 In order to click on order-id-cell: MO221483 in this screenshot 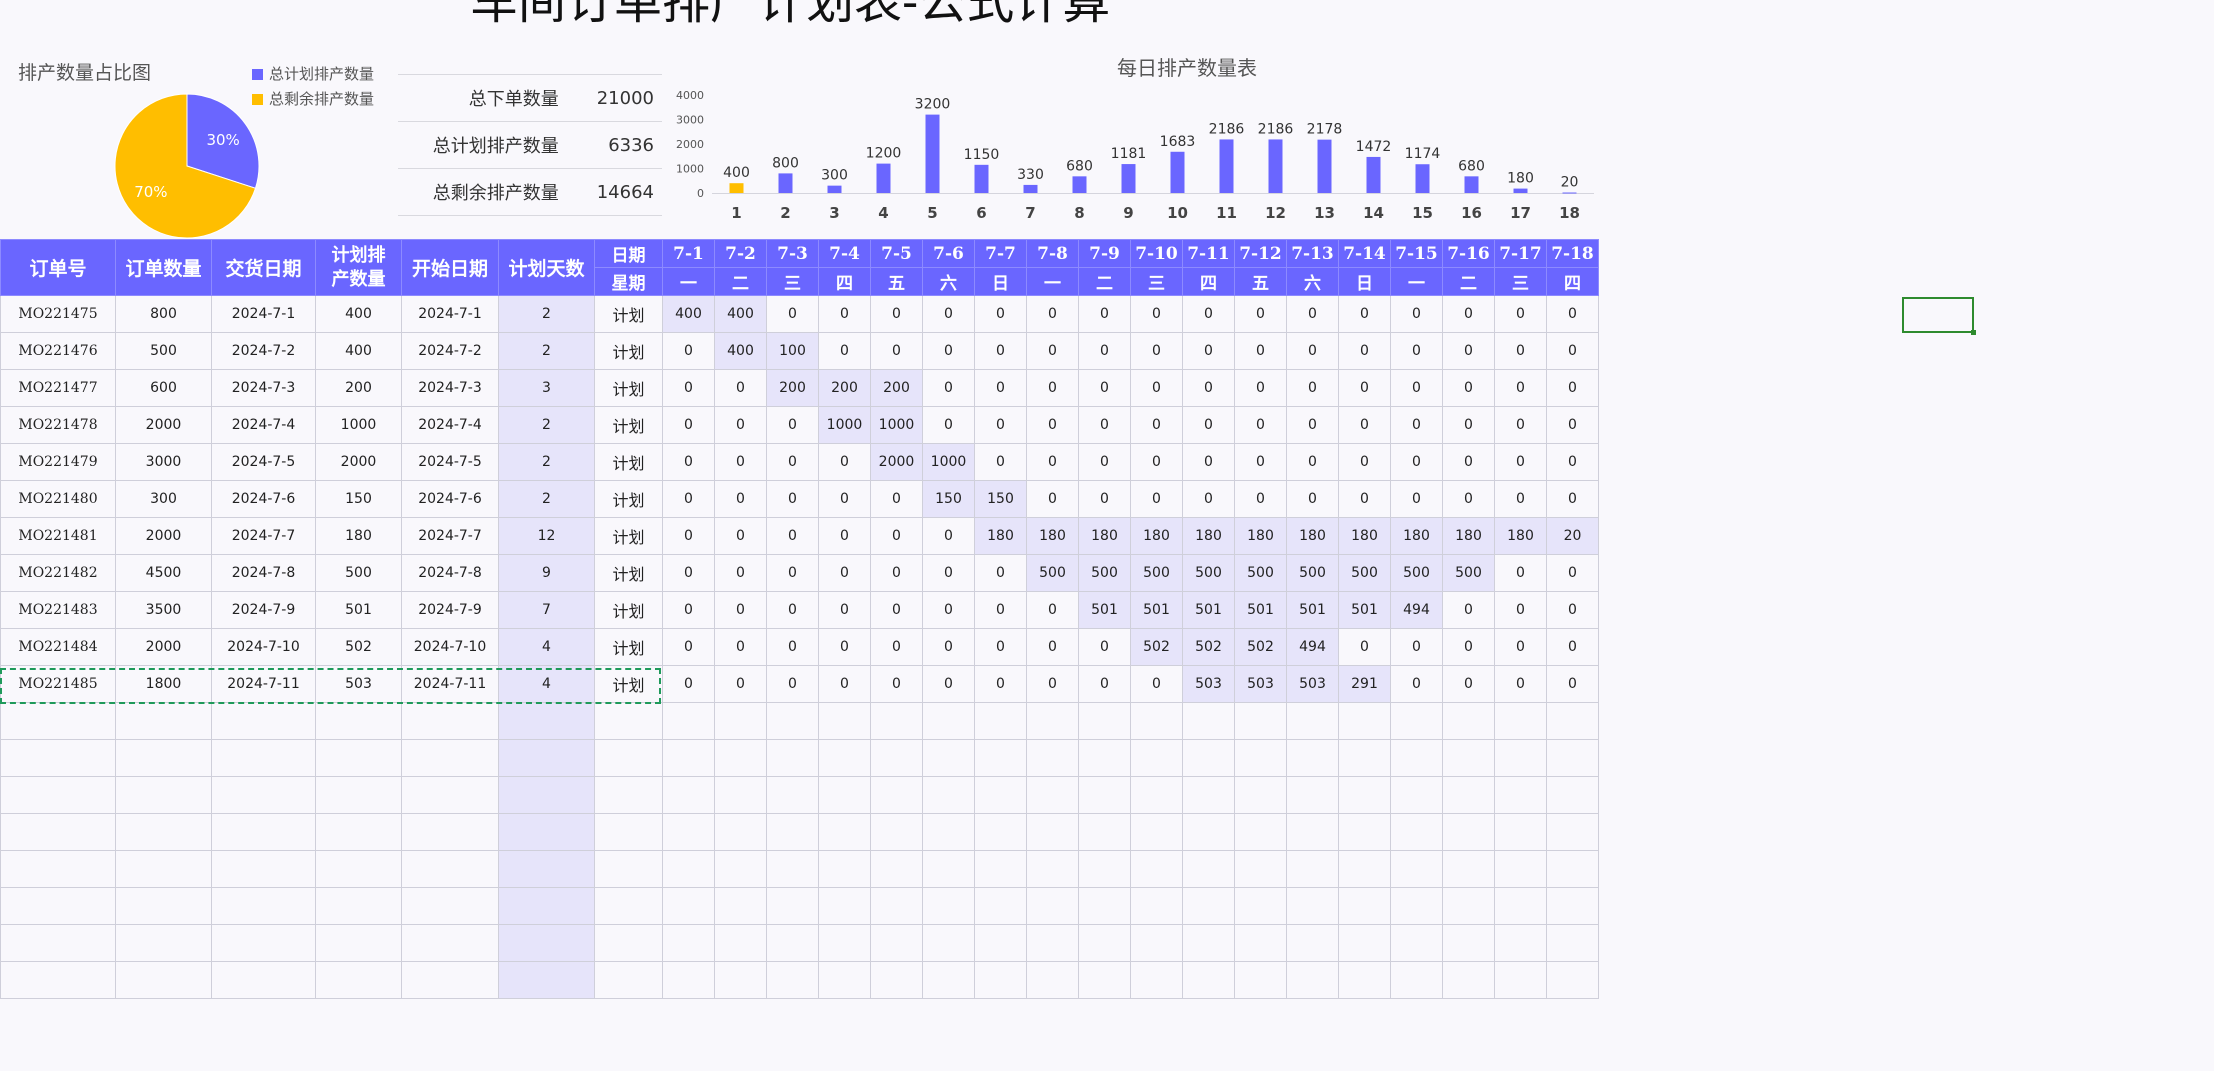, I will do `click(58, 610)`.